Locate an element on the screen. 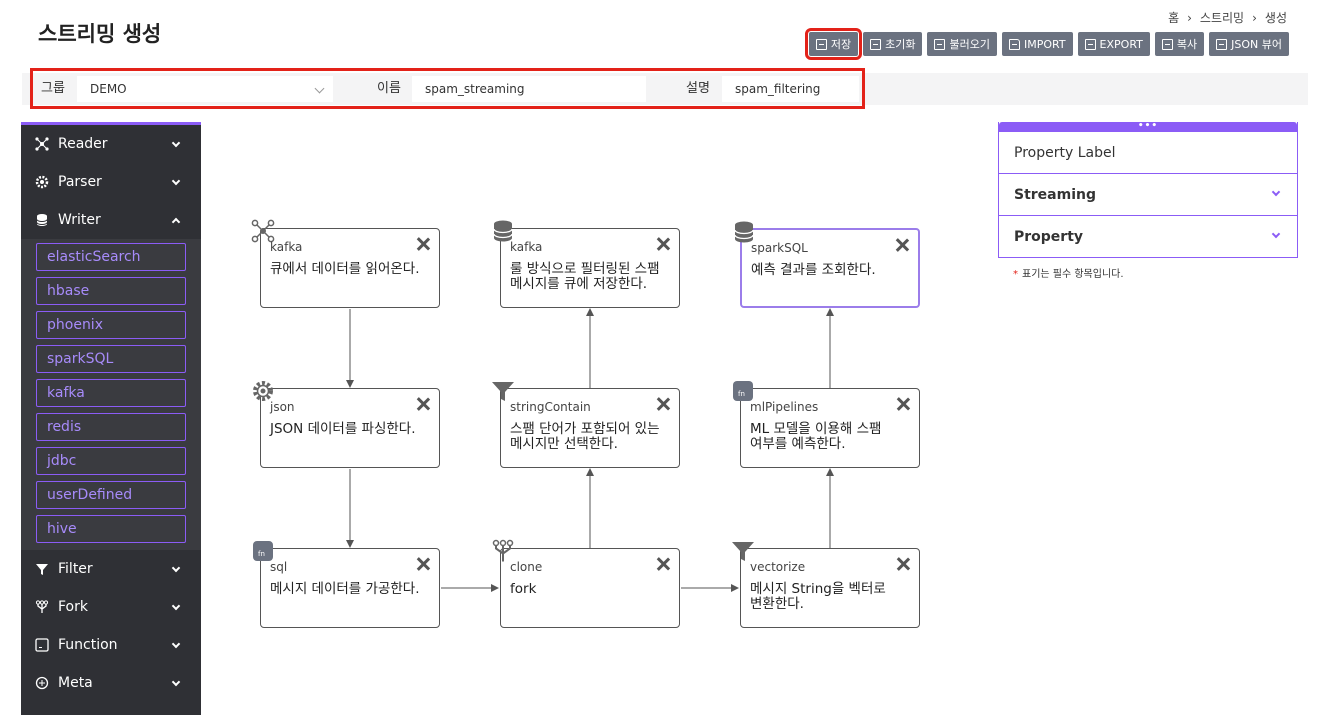 The width and height of the screenshot is (1321, 728). folder-icon is located at coordinates (1014, 44).